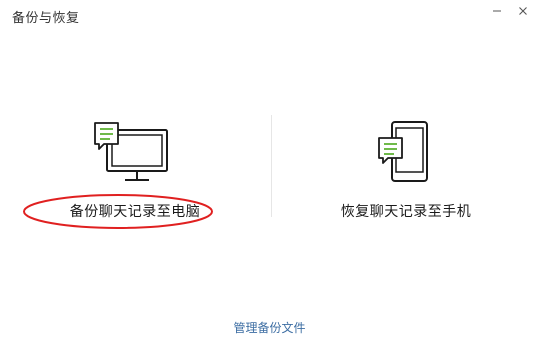  I want to click on minimize-icon, so click(497, 11).